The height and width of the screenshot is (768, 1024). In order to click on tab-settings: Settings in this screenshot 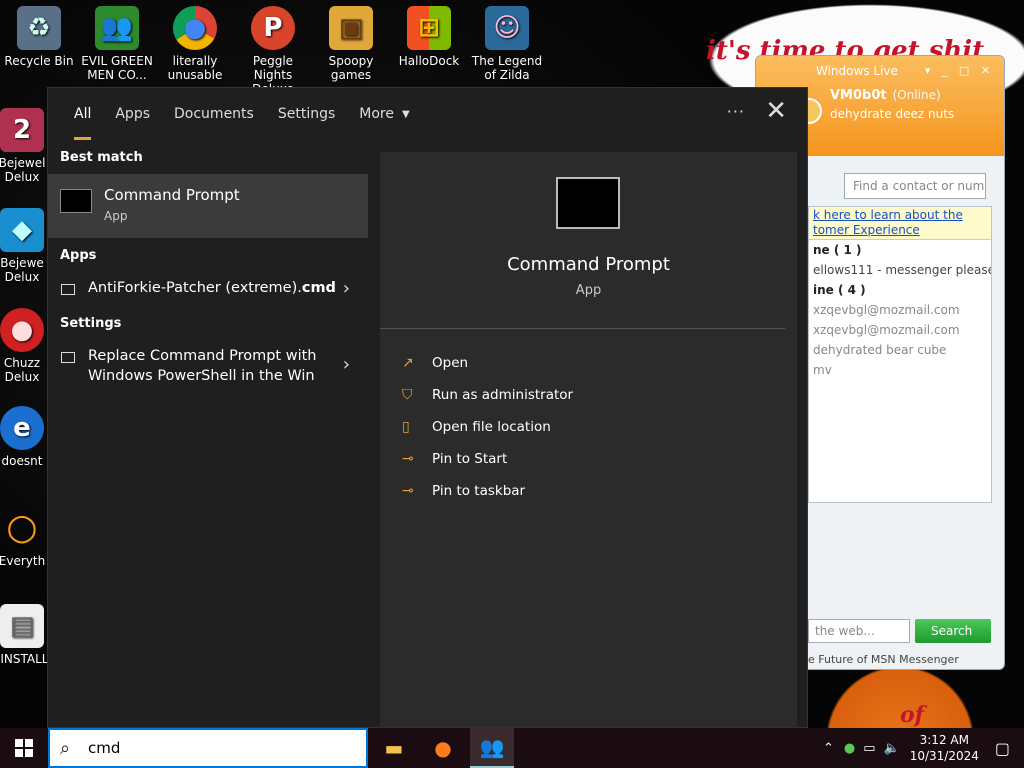, I will do `click(306, 114)`.